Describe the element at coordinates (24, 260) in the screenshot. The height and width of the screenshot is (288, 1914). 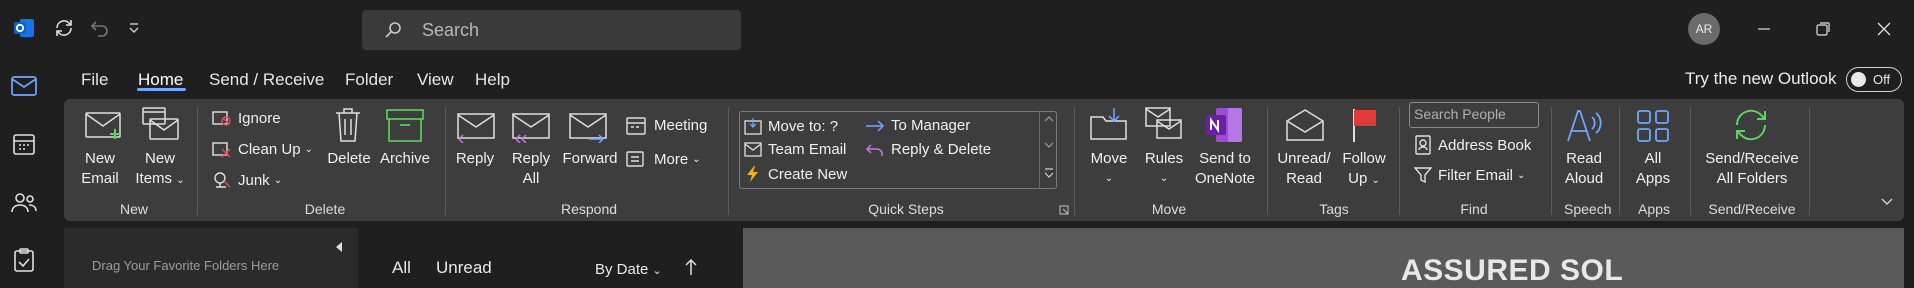
I see `tasks-nav-button` at that location.